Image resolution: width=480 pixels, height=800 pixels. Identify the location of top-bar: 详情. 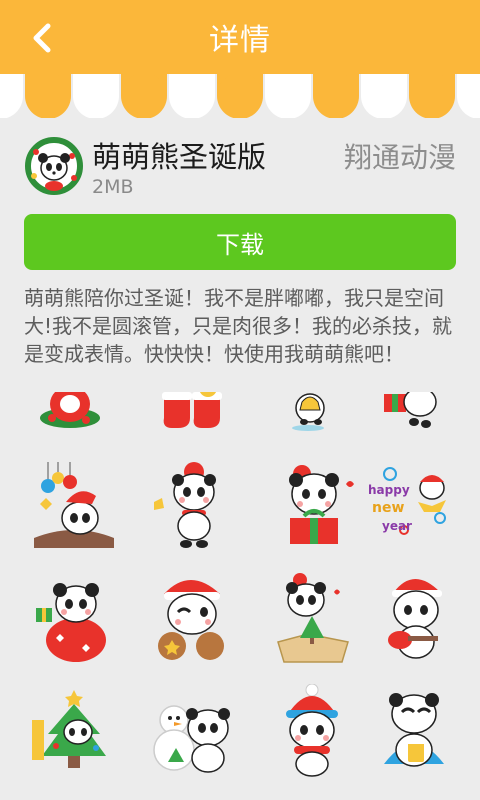
(240, 37).